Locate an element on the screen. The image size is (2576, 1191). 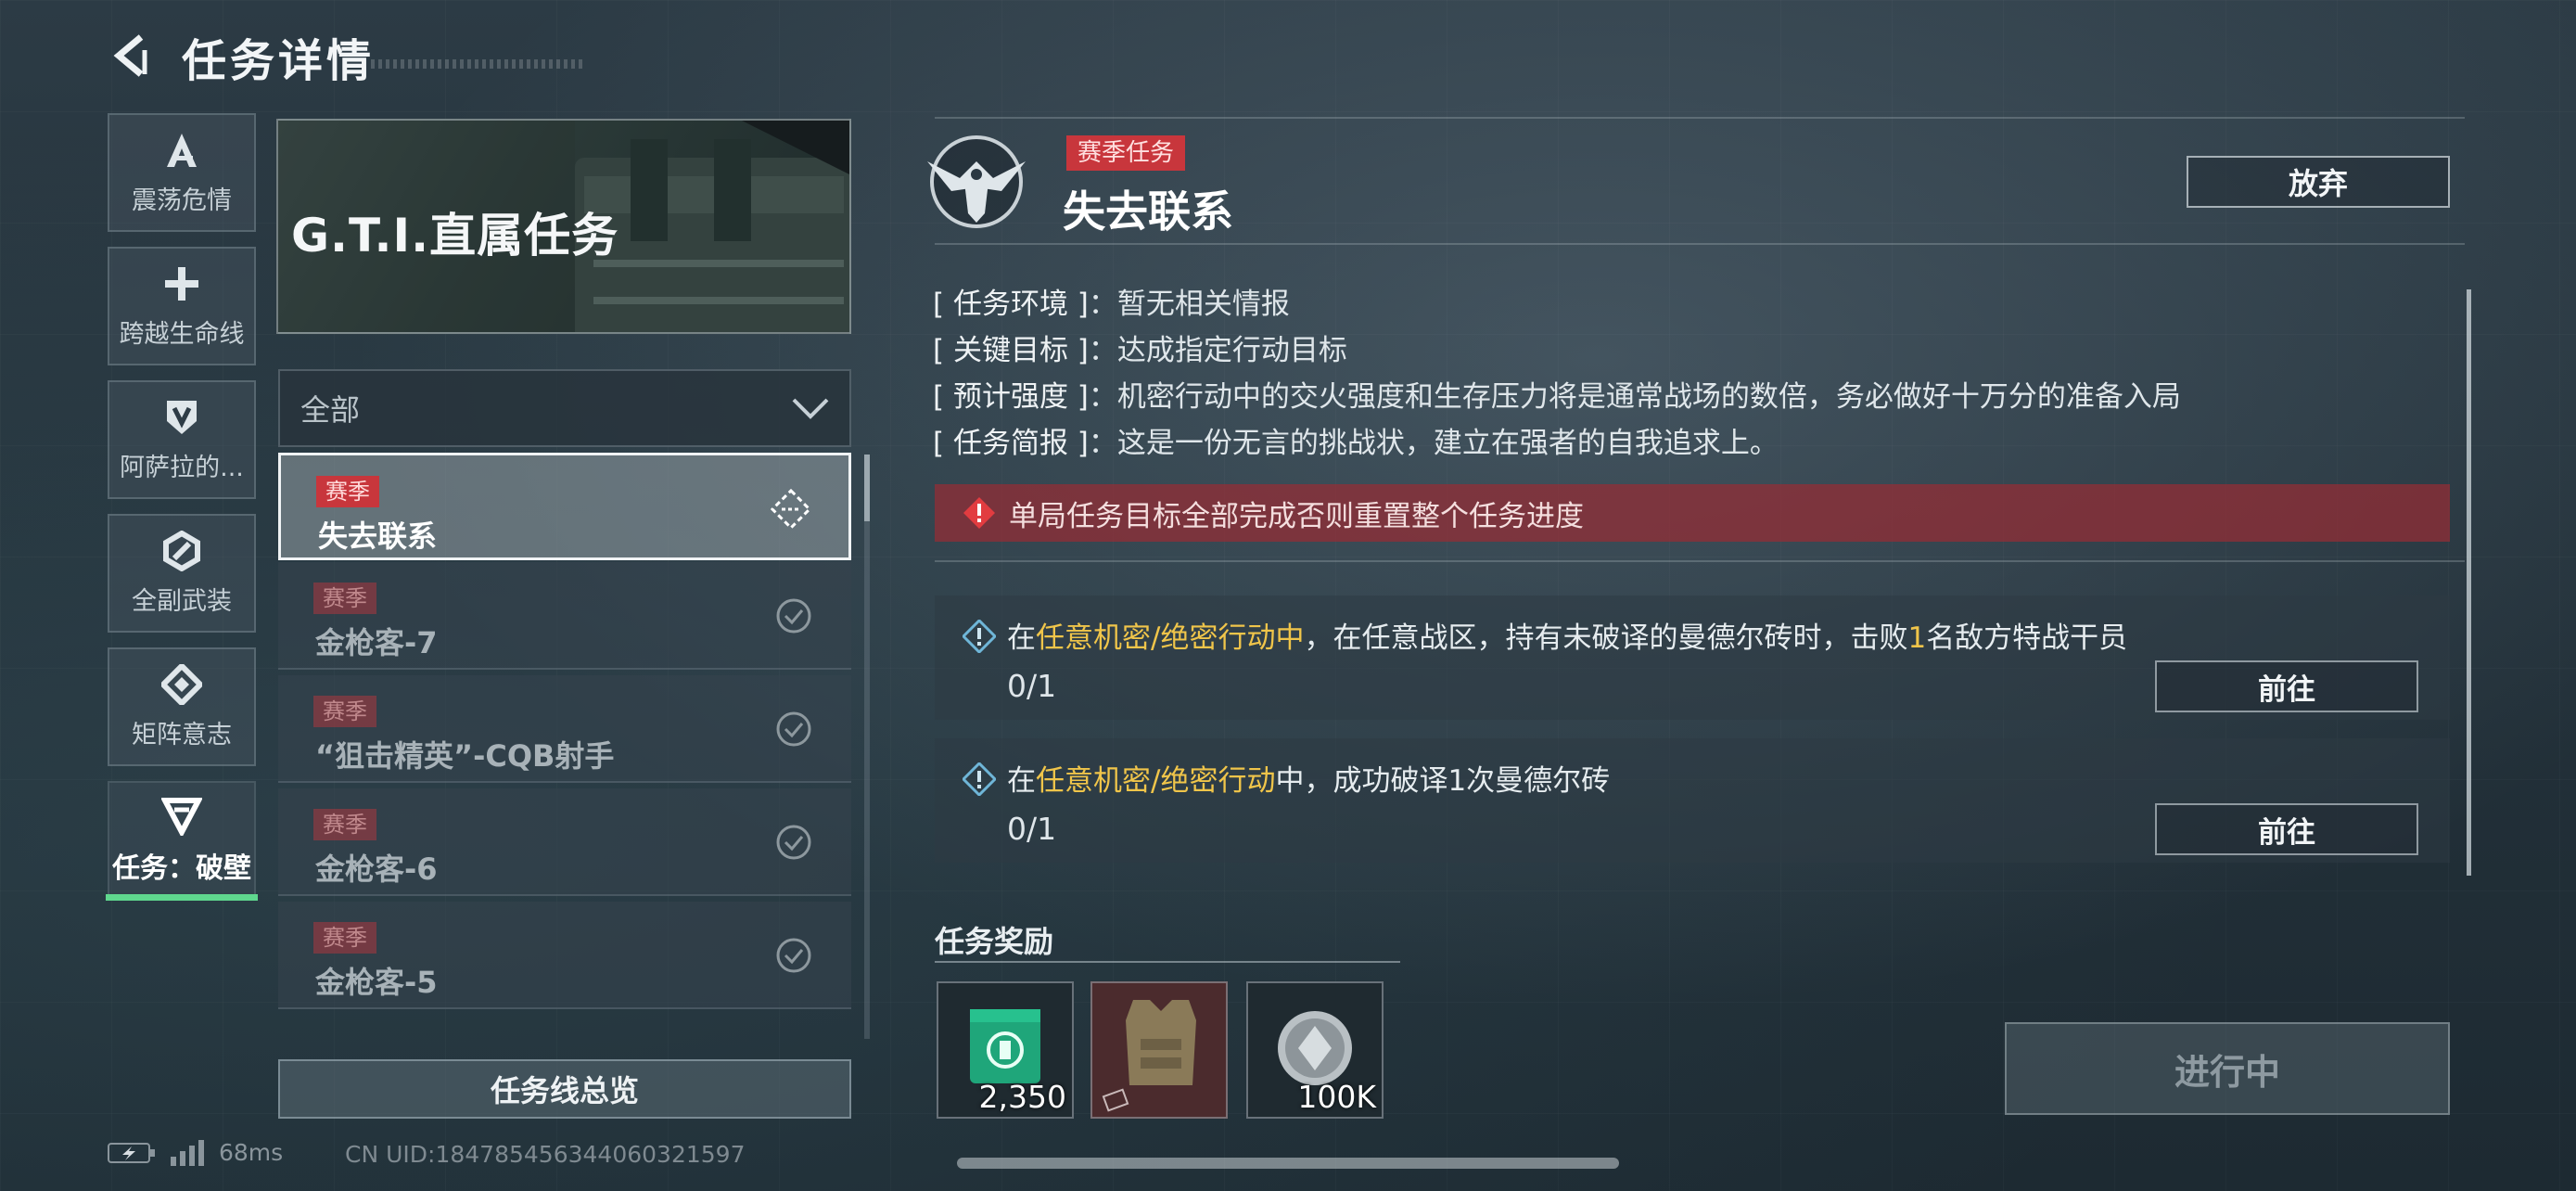
a-shape-icon is located at coordinates (182, 150).